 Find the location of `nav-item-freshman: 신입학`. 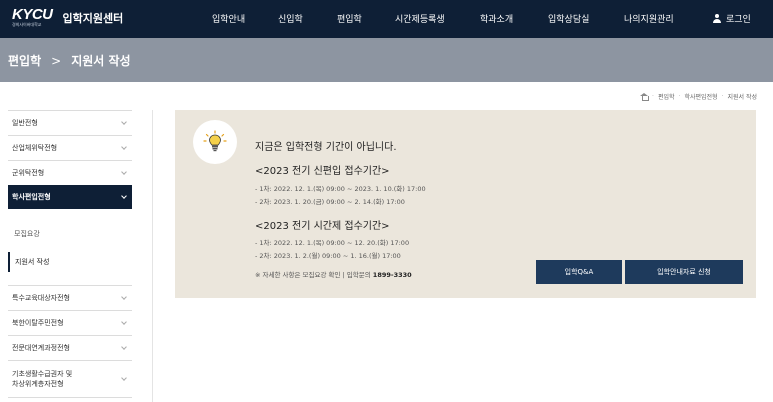

nav-item-freshman: 신입학 is located at coordinates (290, 18).